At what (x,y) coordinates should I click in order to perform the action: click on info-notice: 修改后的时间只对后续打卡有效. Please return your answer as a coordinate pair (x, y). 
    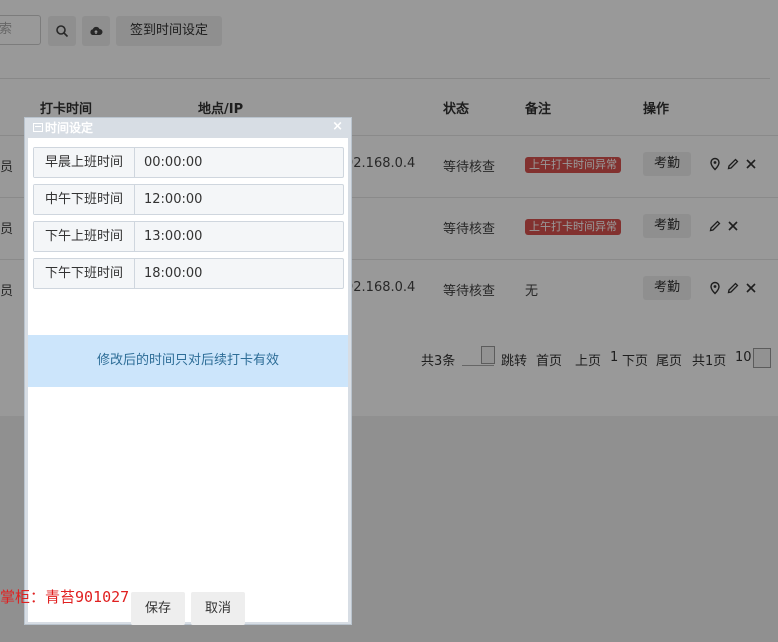
    Looking at the image, I should click on (188, 361).